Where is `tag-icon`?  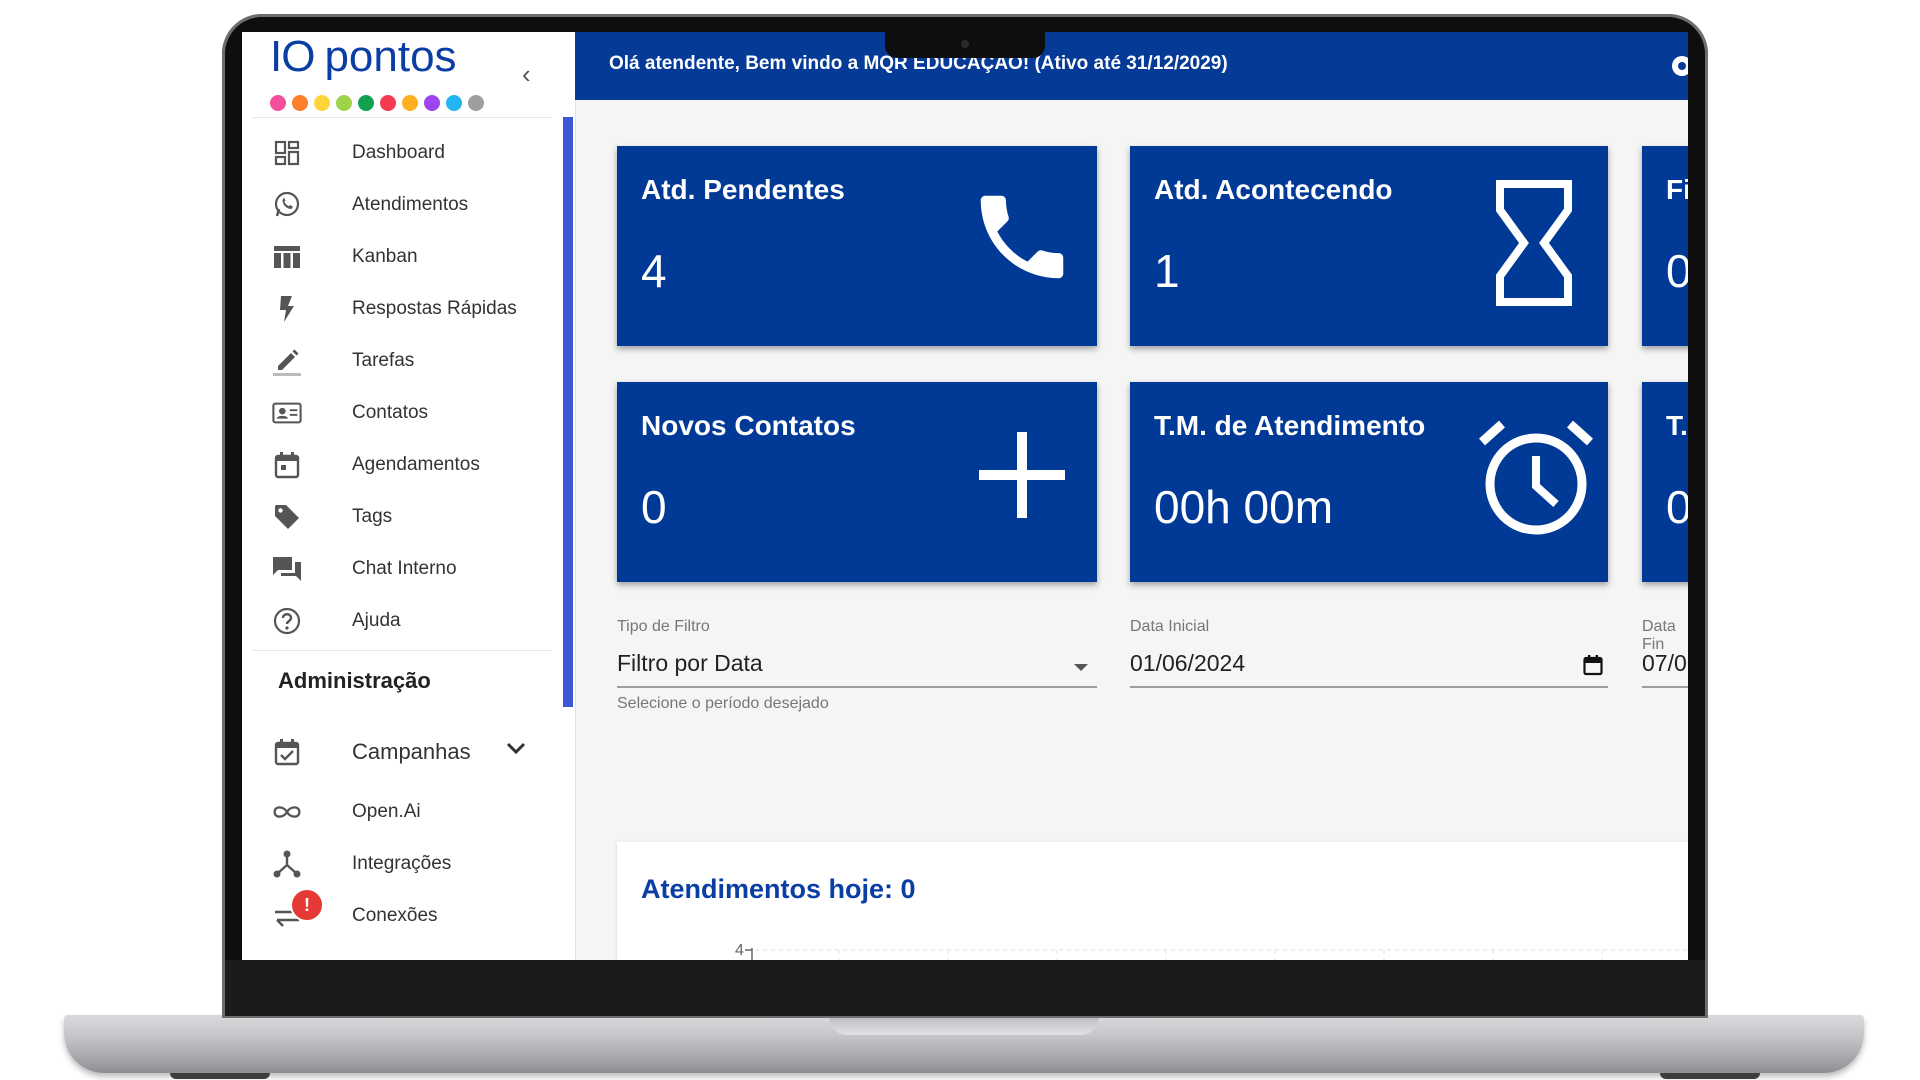 tag-icon is located at coordinates (287, 517).